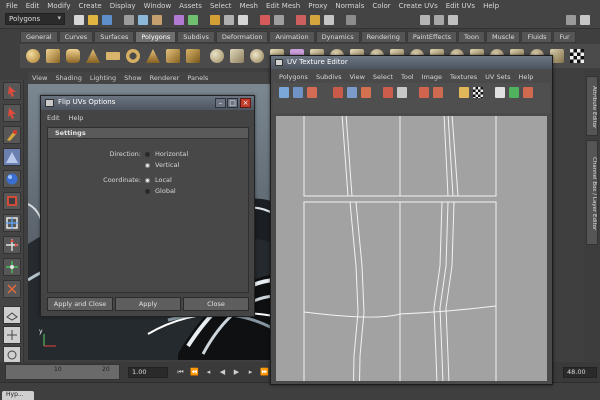 The width and height of the screenshot is (600, 400). Describe the element at coordinates (107, 20) in the screenshot. I see `save-scene-icon` at that location.